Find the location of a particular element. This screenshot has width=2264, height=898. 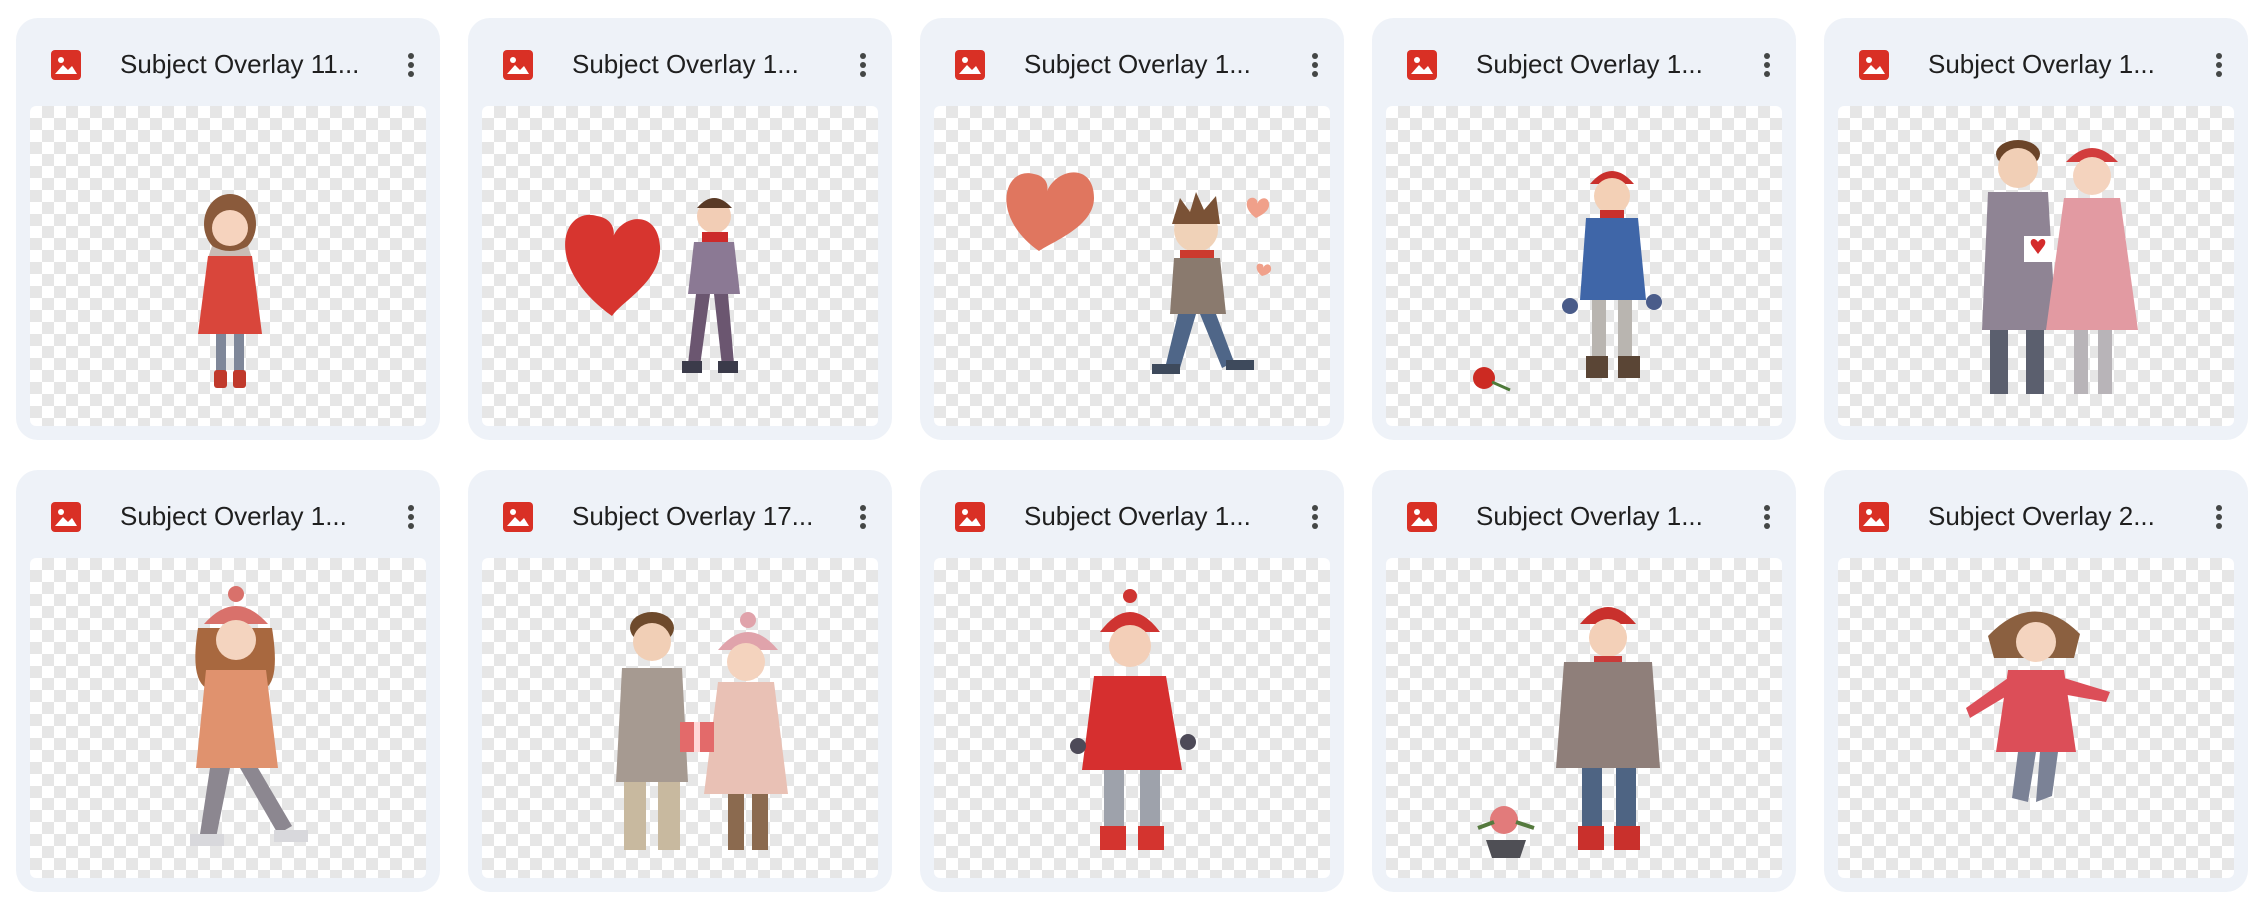

couple-gift-illustration is located at coordinates (2060, 267).